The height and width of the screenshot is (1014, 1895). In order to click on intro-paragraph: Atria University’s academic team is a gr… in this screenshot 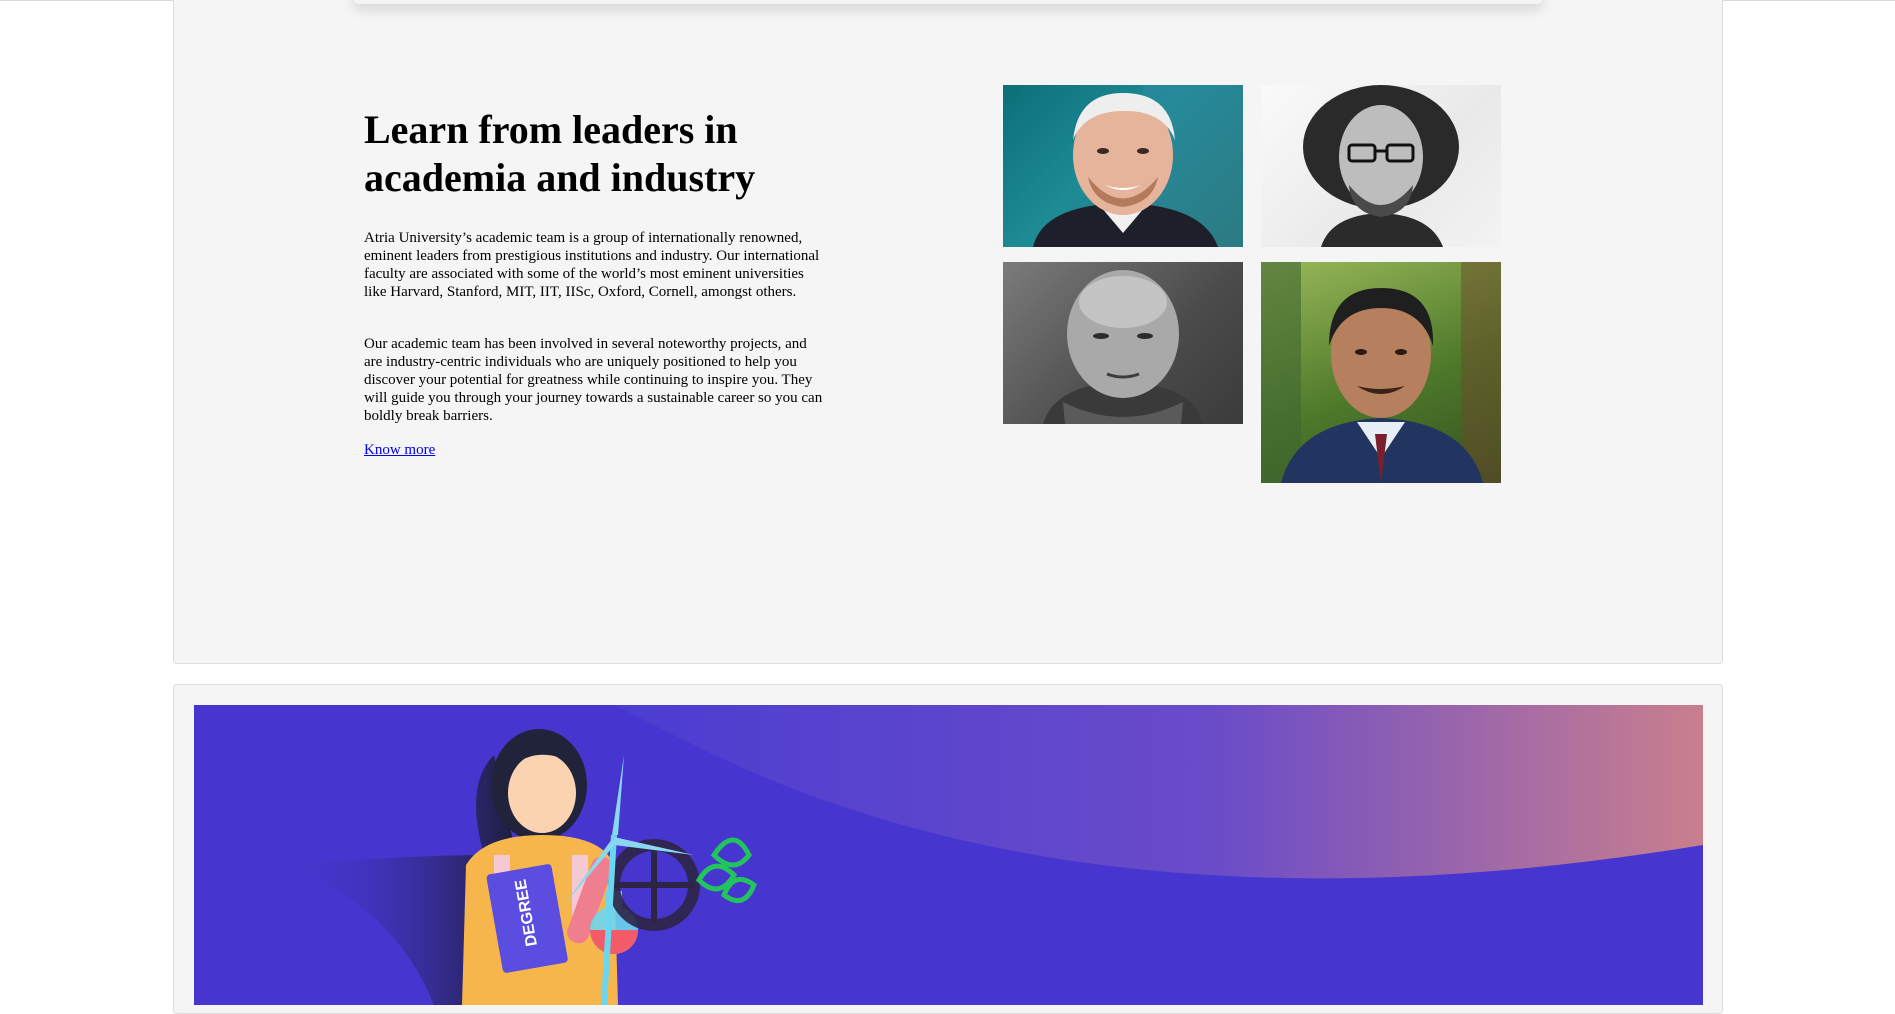, I will do `click(592, 265)`.